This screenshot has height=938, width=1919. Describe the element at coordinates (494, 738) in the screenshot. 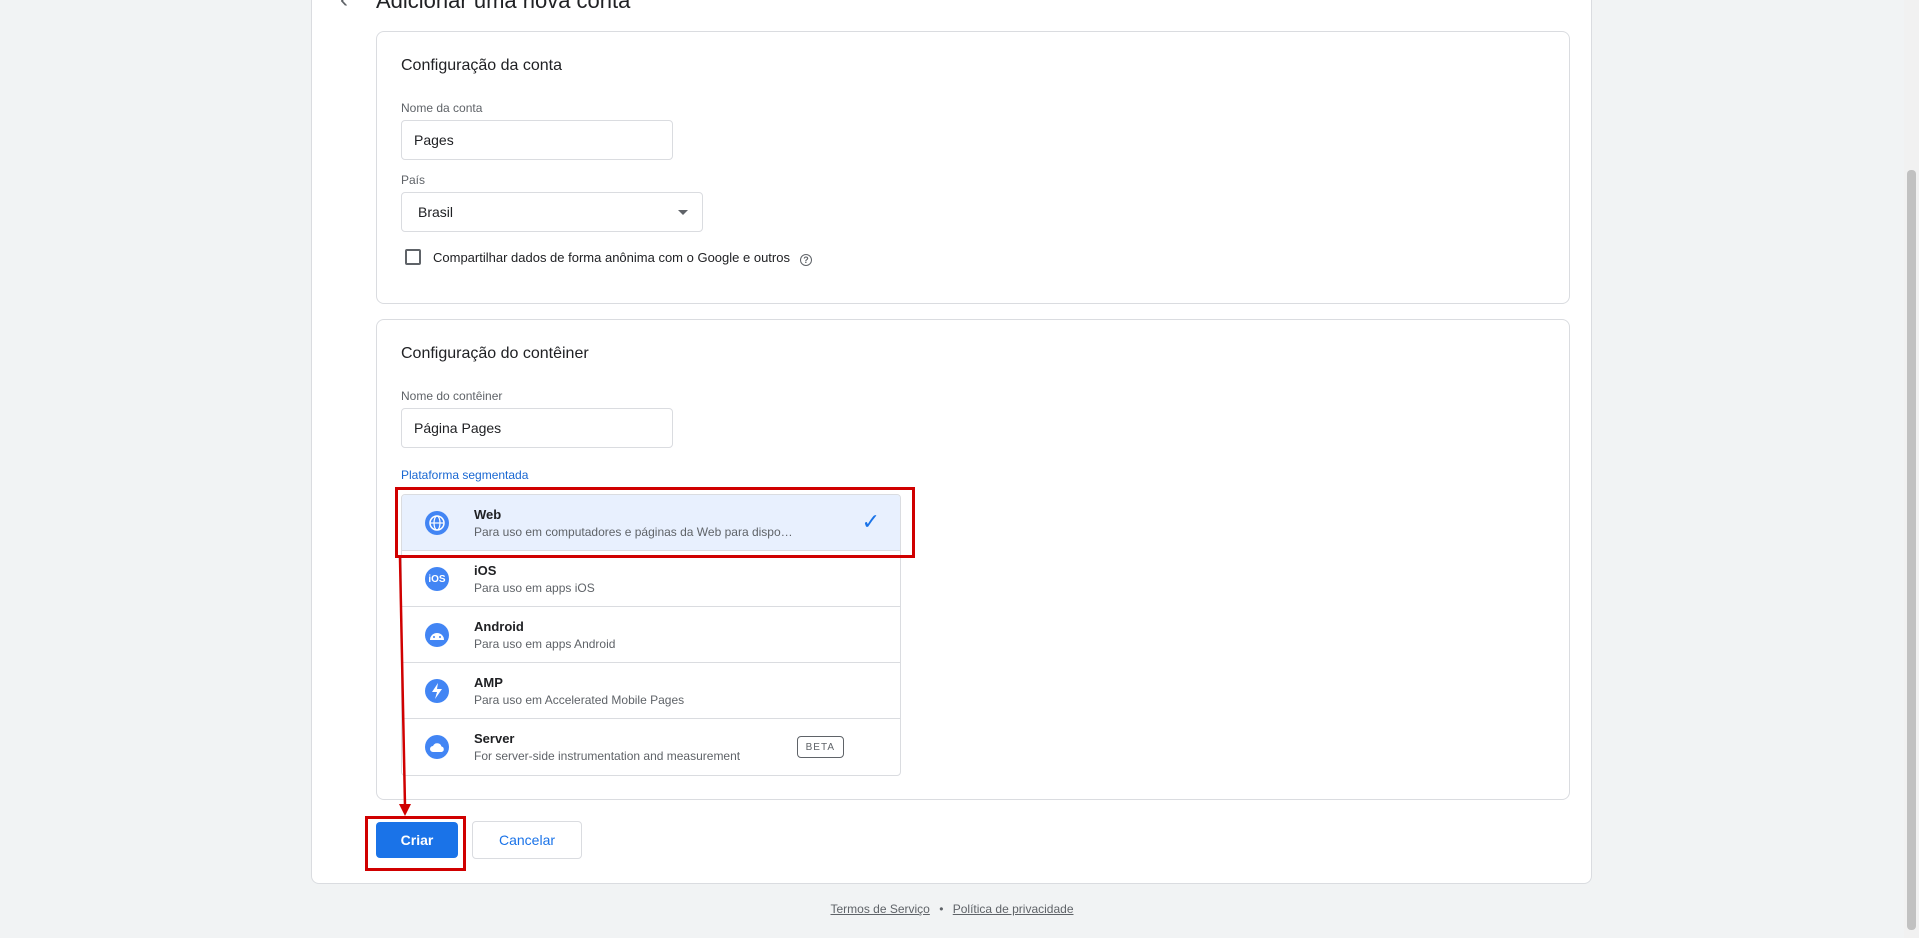

I see `platform-name: Server` at that location.